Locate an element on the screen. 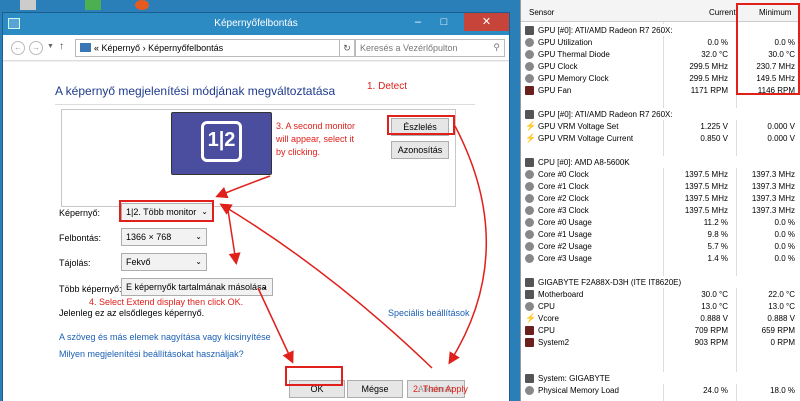 Image resolution: width=800 pixels, height=401 pixels. annotation-step2: 2. Then Apply is located at coordinates (440, 389).